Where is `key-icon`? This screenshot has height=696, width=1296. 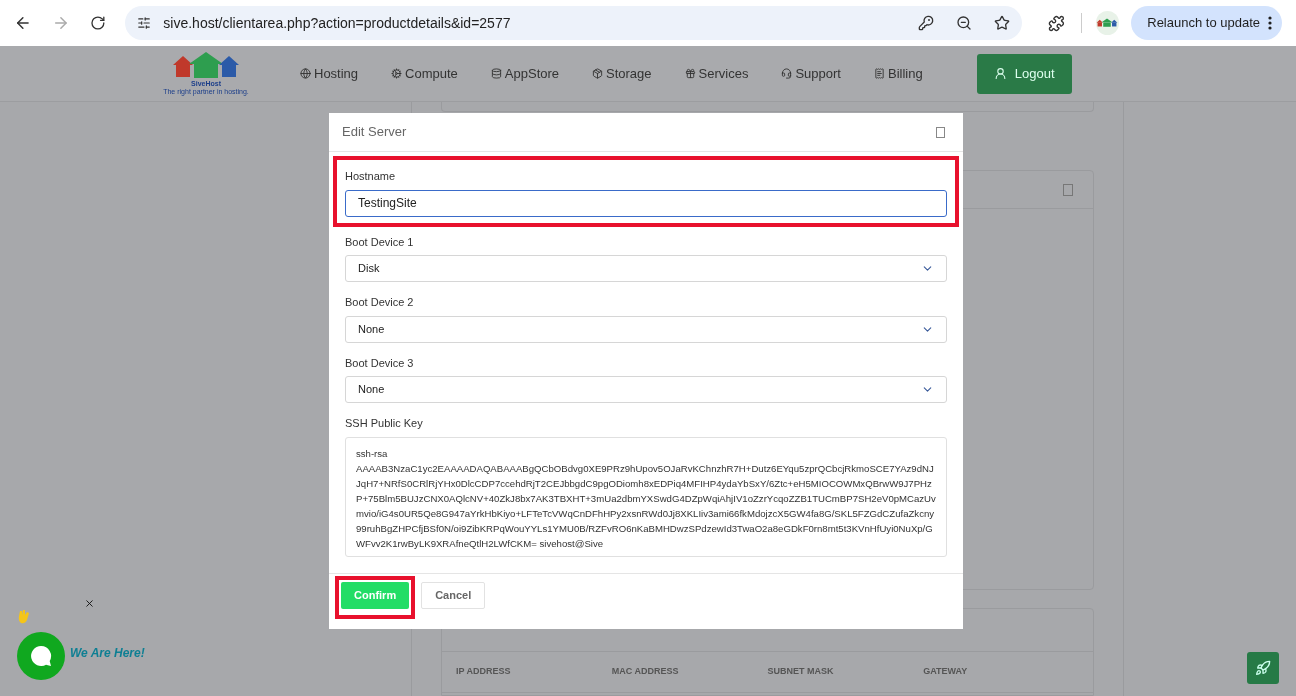 key-icon is located at coordinates (925, 23).